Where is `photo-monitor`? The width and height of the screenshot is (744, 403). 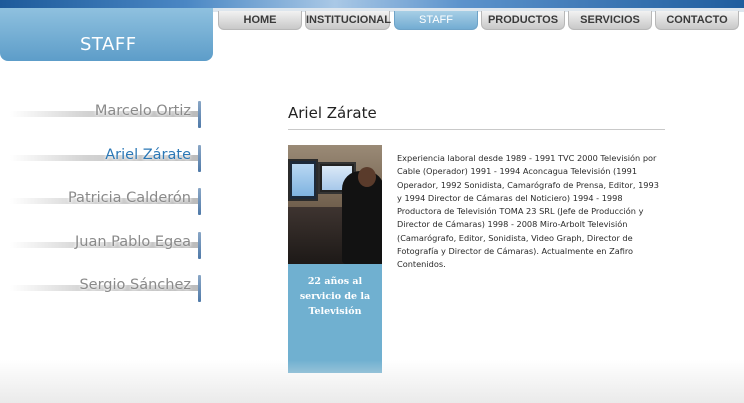 photo-monitor is located at coordinates (303, 180).